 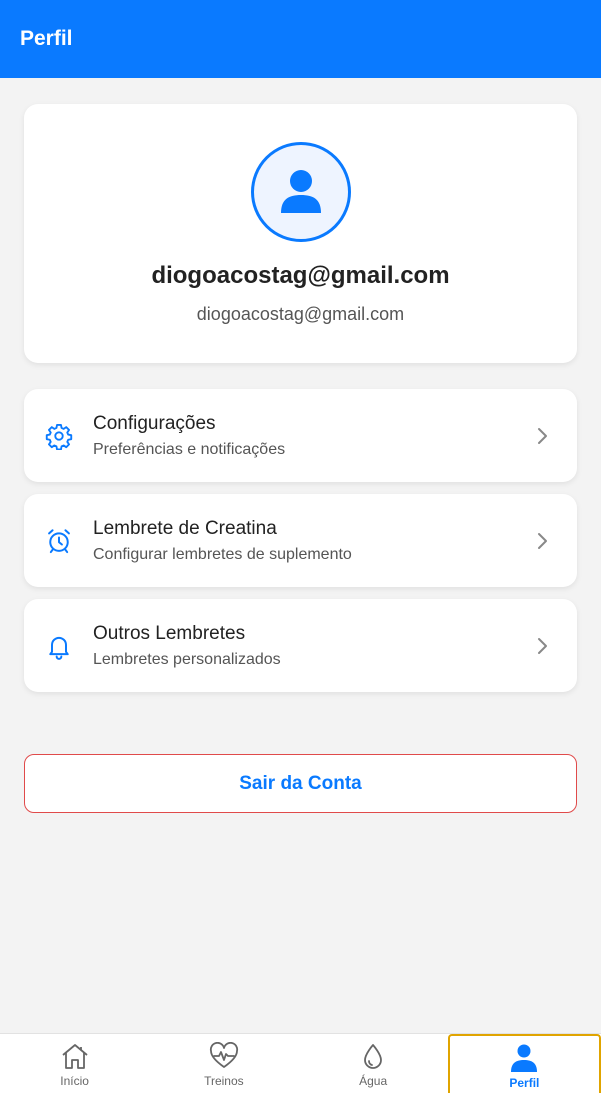 I want to click on menu-item-subtitle: Configurar lembretes de suplemento, so click(x=222, y=554).